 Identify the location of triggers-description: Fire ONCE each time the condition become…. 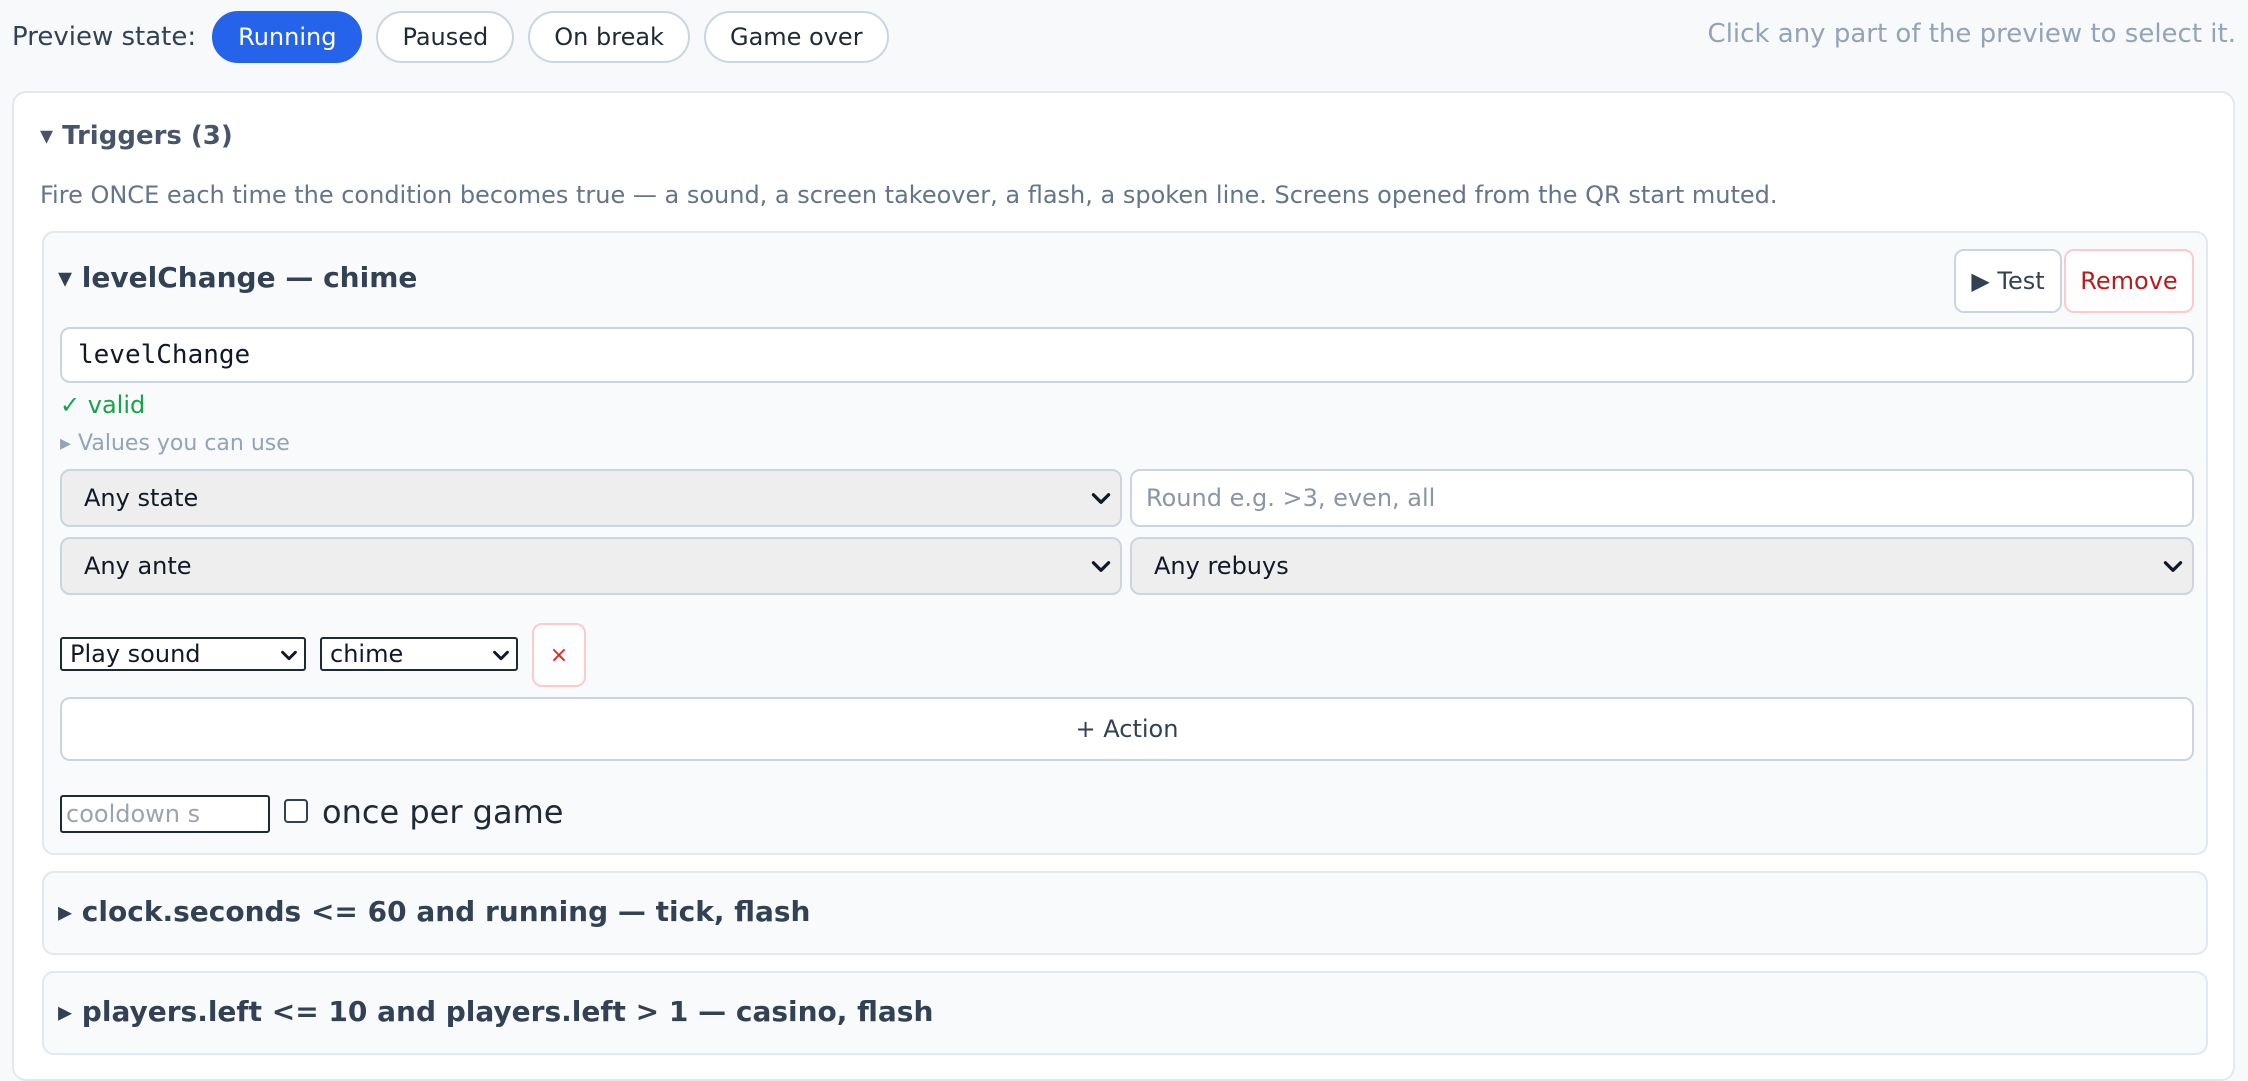
(909, 195).